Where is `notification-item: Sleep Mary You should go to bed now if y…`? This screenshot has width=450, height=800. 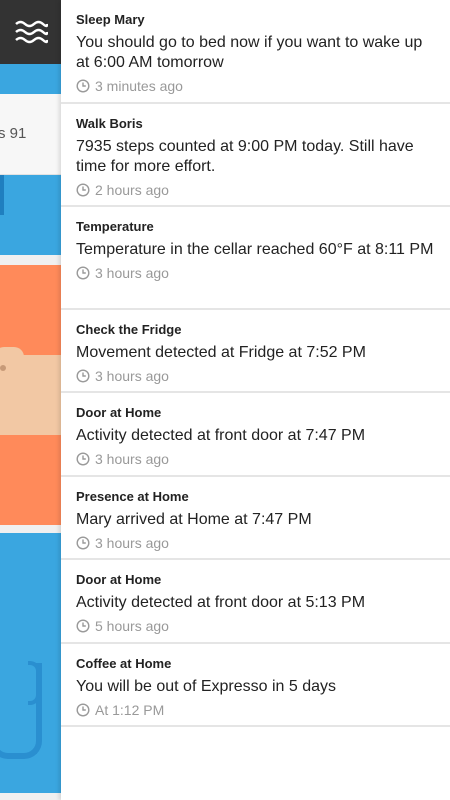 notification-item: Sleep Mary You should go to bed now if y… is located at coordinates (255, 52).